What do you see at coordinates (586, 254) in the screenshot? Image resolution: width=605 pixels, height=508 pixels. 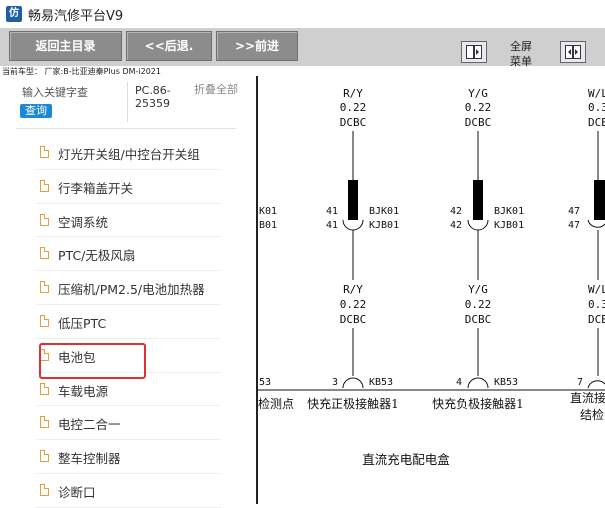 I see `circuit-column-3: W/L 0.3 DCBC 47 47 W/L 0.3 DCBC 7 直流接 结检` at bounding box center [586, 254].